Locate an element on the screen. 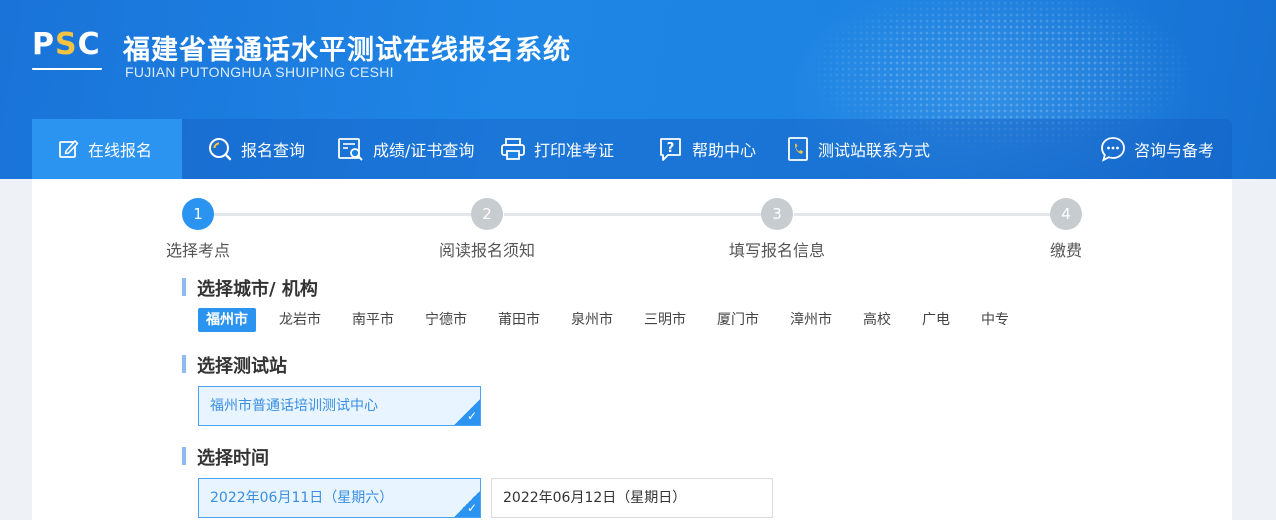 The width and height of the screenshot is (1276, 520). nav-item-consult-prepare: 咨询与备考 is located at coordinates (1157, 149).